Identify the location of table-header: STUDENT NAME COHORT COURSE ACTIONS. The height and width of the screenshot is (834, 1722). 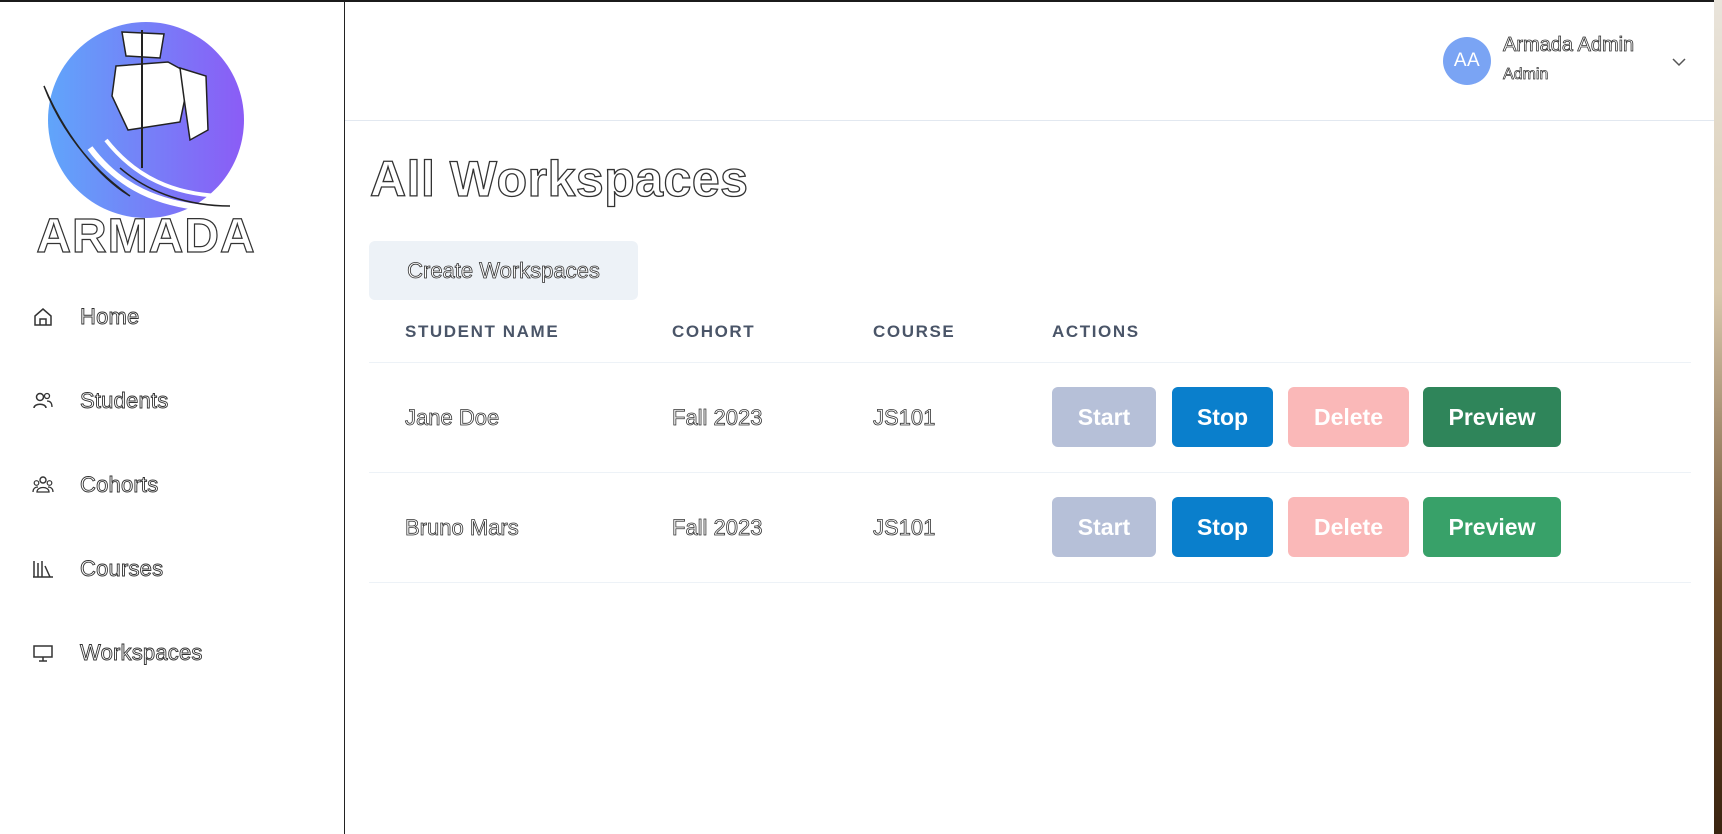
(1030, 335).